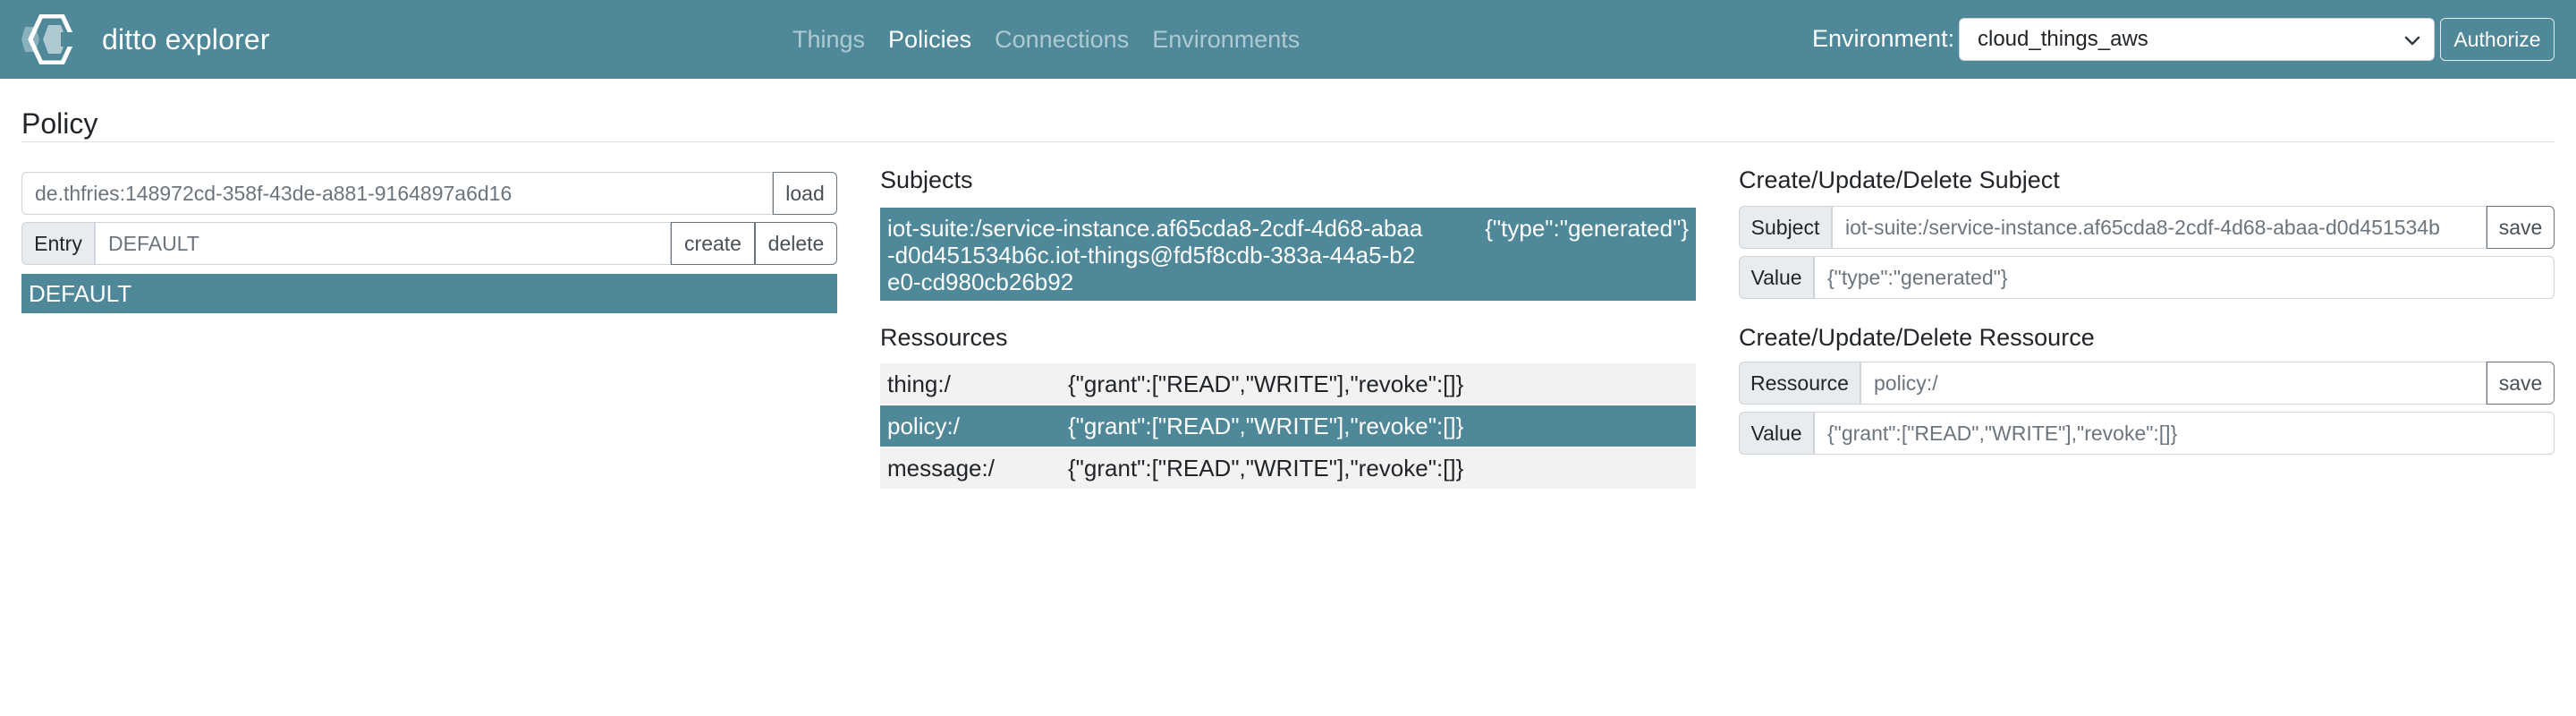 This screenshot has height=716, width=2576. What do you see at coordinates (1883, 38) in the screenshot?
I see `environment-label: Environment:` at bounding box center [1883, 38].